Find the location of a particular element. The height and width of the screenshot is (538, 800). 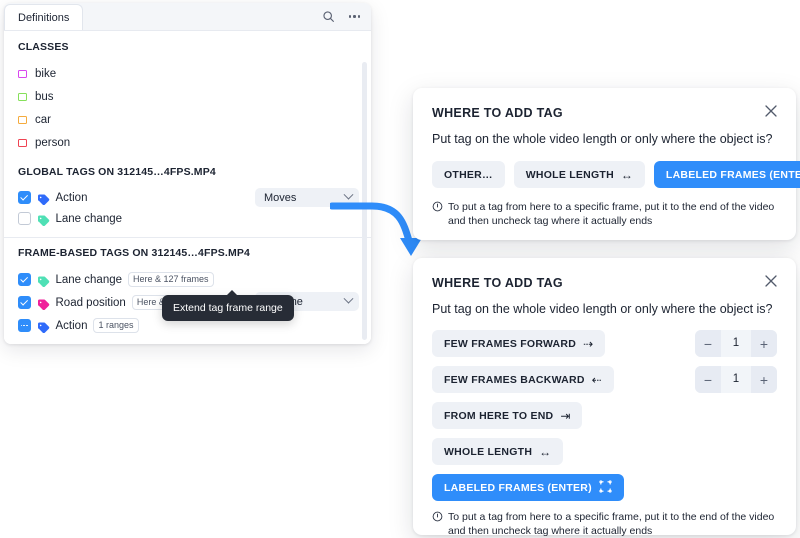

tag-value-text: Moves is located at coordinates (280, 197).